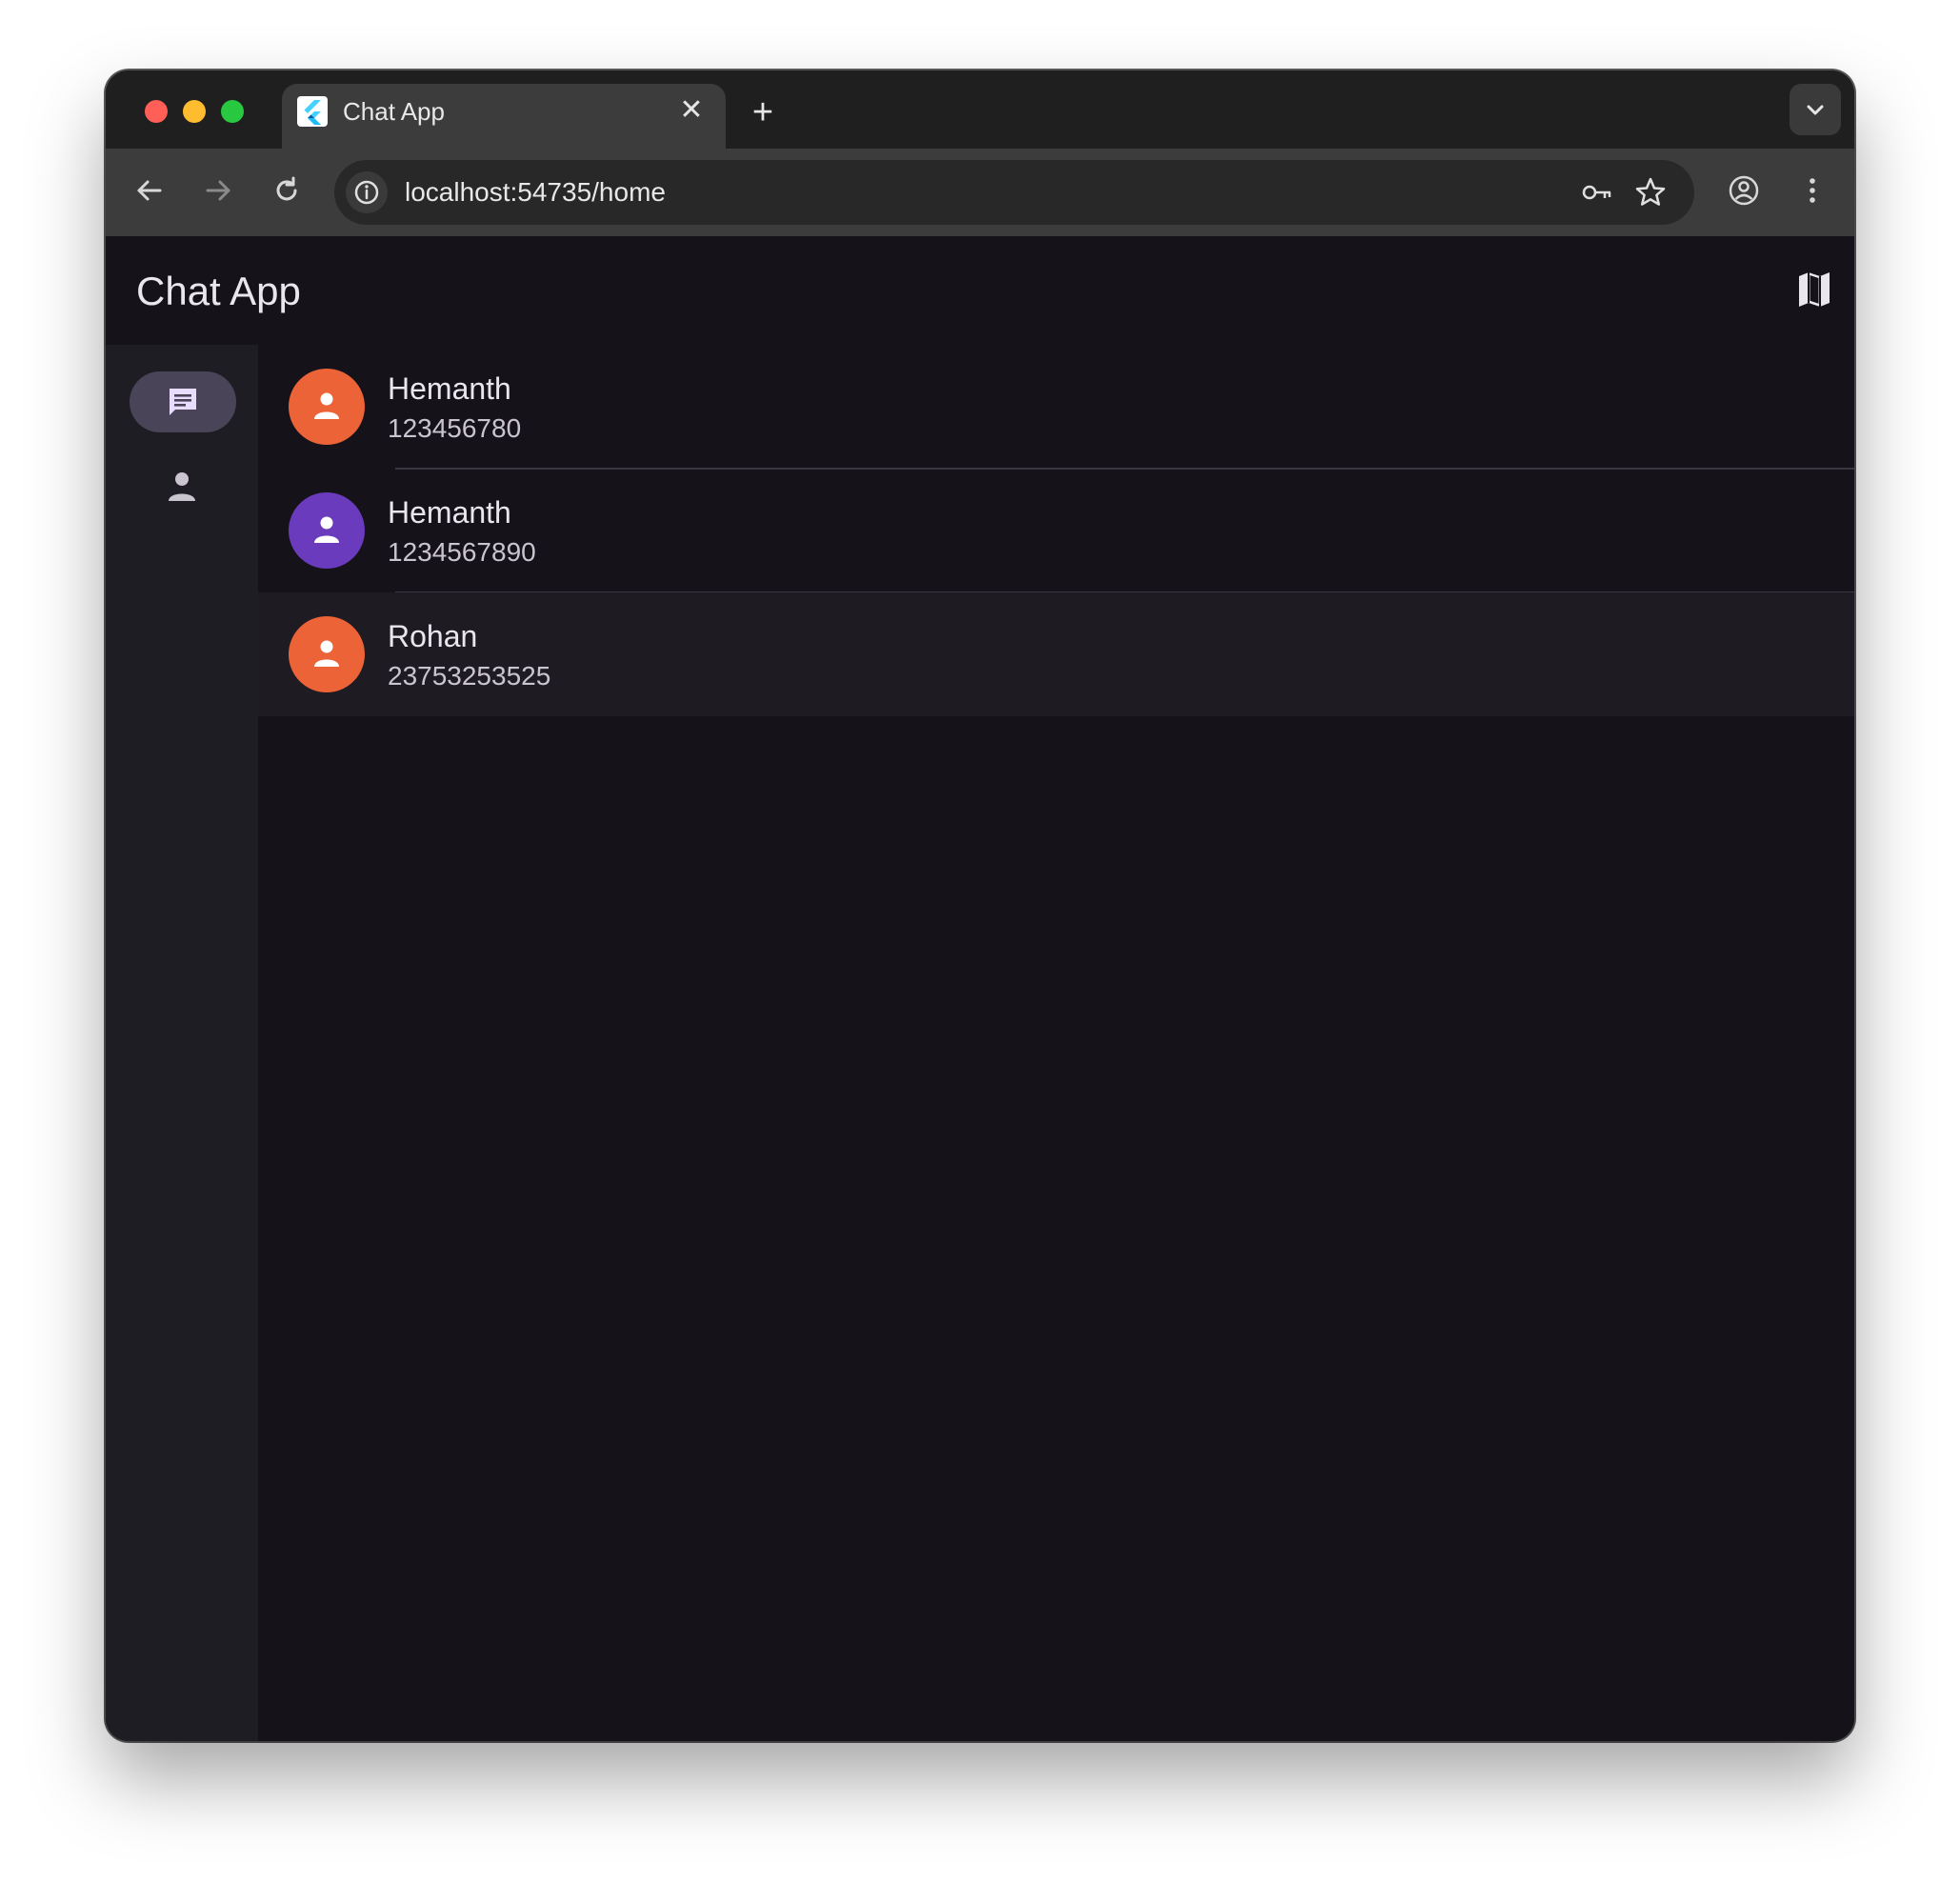 The image size is (1960, 1882). Describe the element at coordinates (1056, 407) in the screenshot. I see `contact-item: Hemanth 123456780` at that location.